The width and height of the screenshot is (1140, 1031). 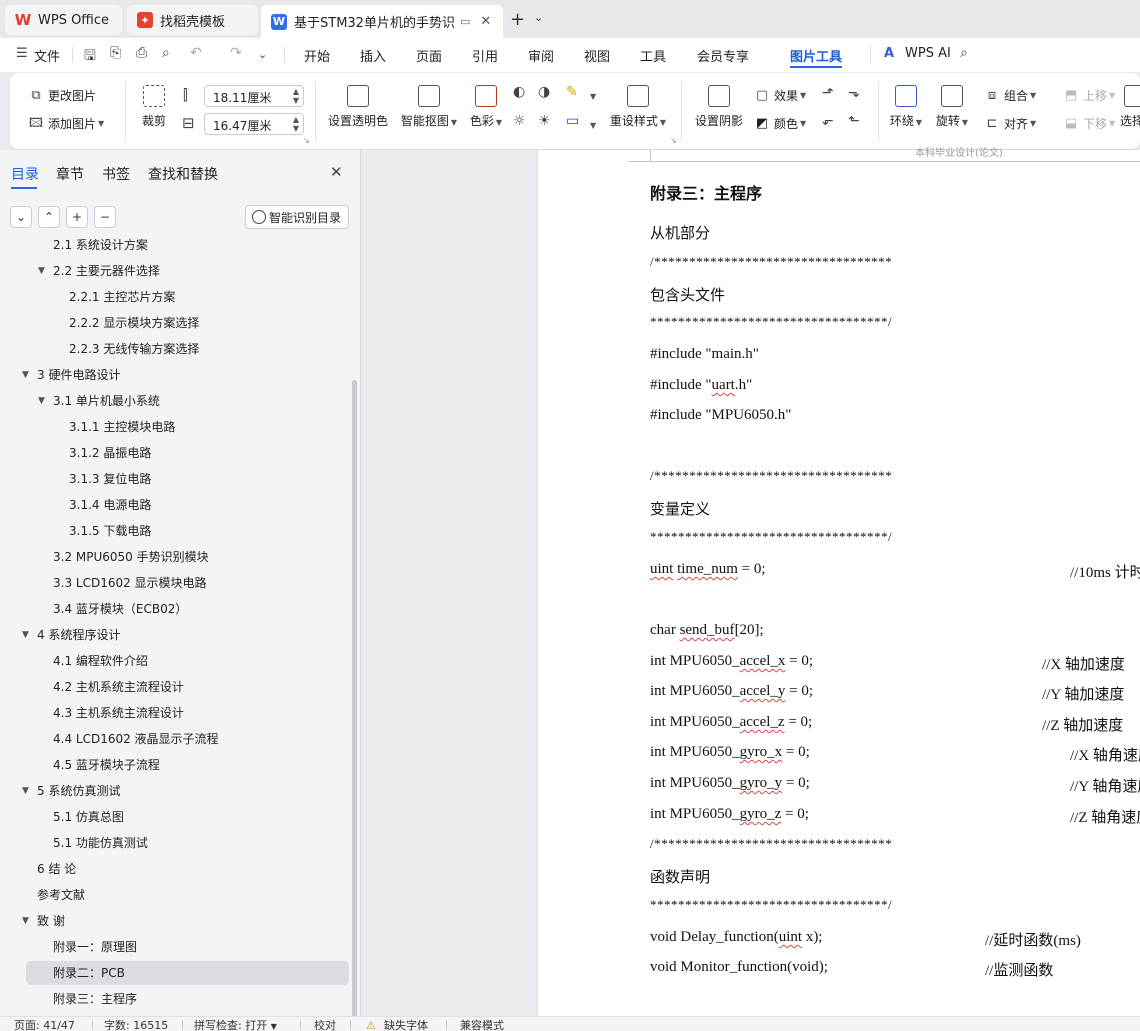 What do you see at coordinates (297, 217) in the screenshot?
I see `smart-toc-button: 智能识别目录` at bounding box center [297, 217].